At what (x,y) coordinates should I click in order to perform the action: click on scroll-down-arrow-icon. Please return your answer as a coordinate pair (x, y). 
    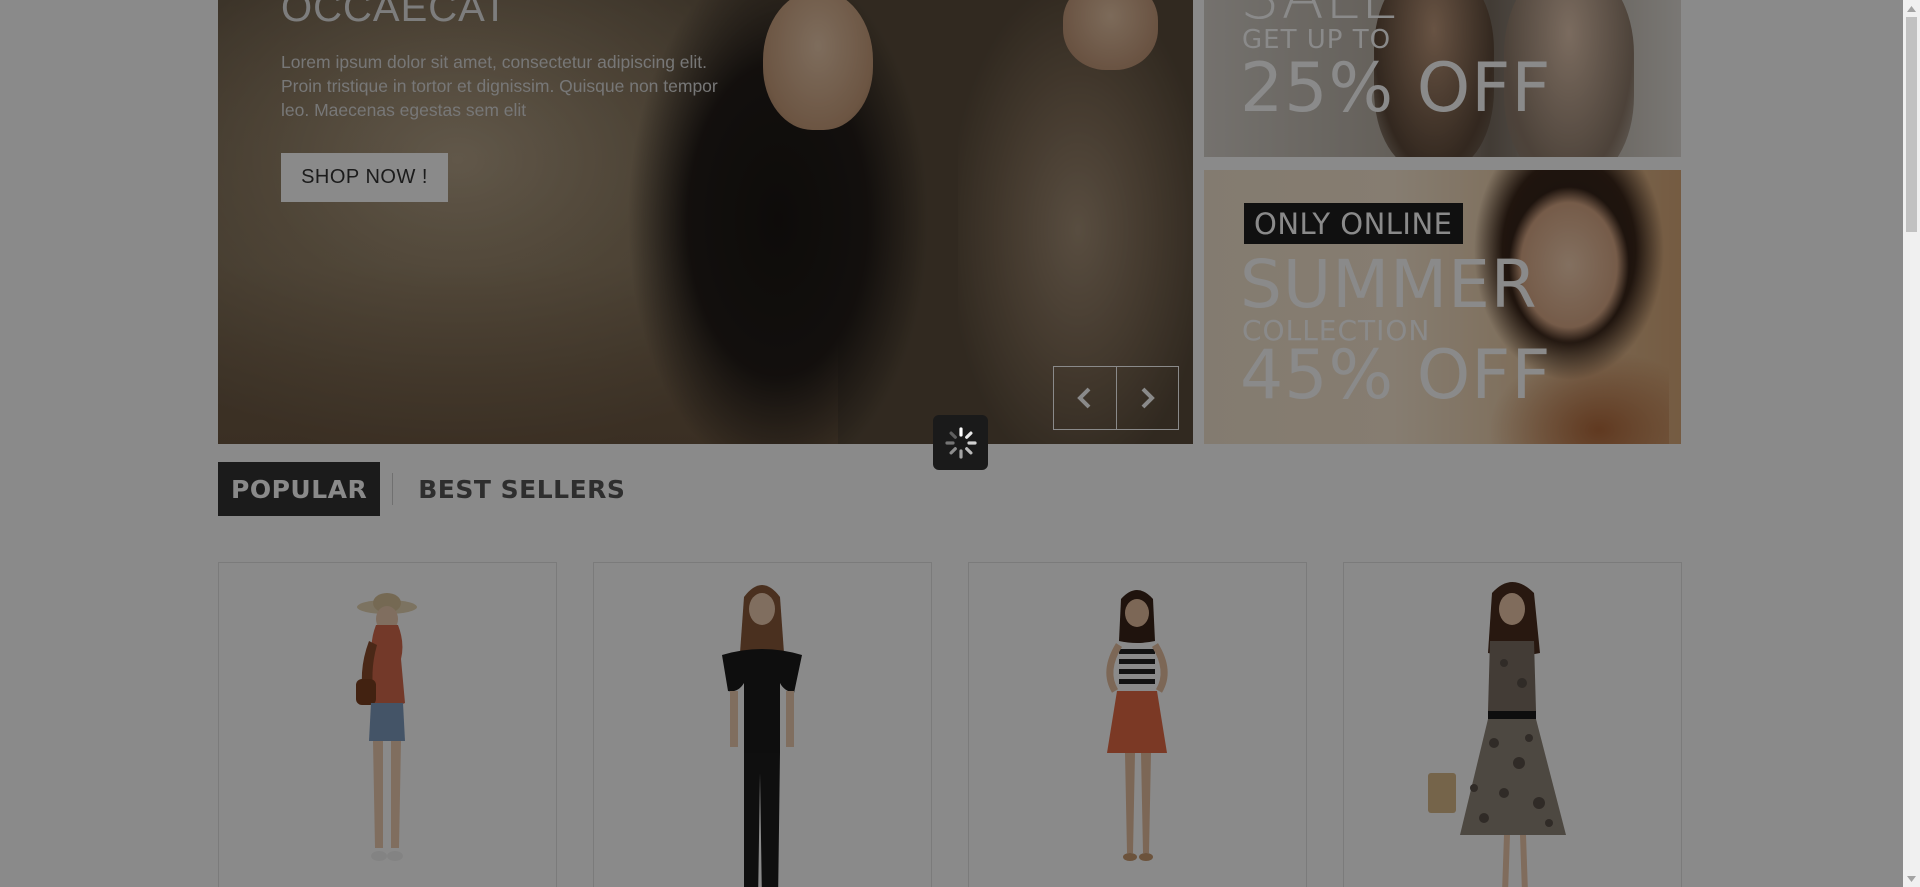
    Looking at the image, I should click on (1911, 878).